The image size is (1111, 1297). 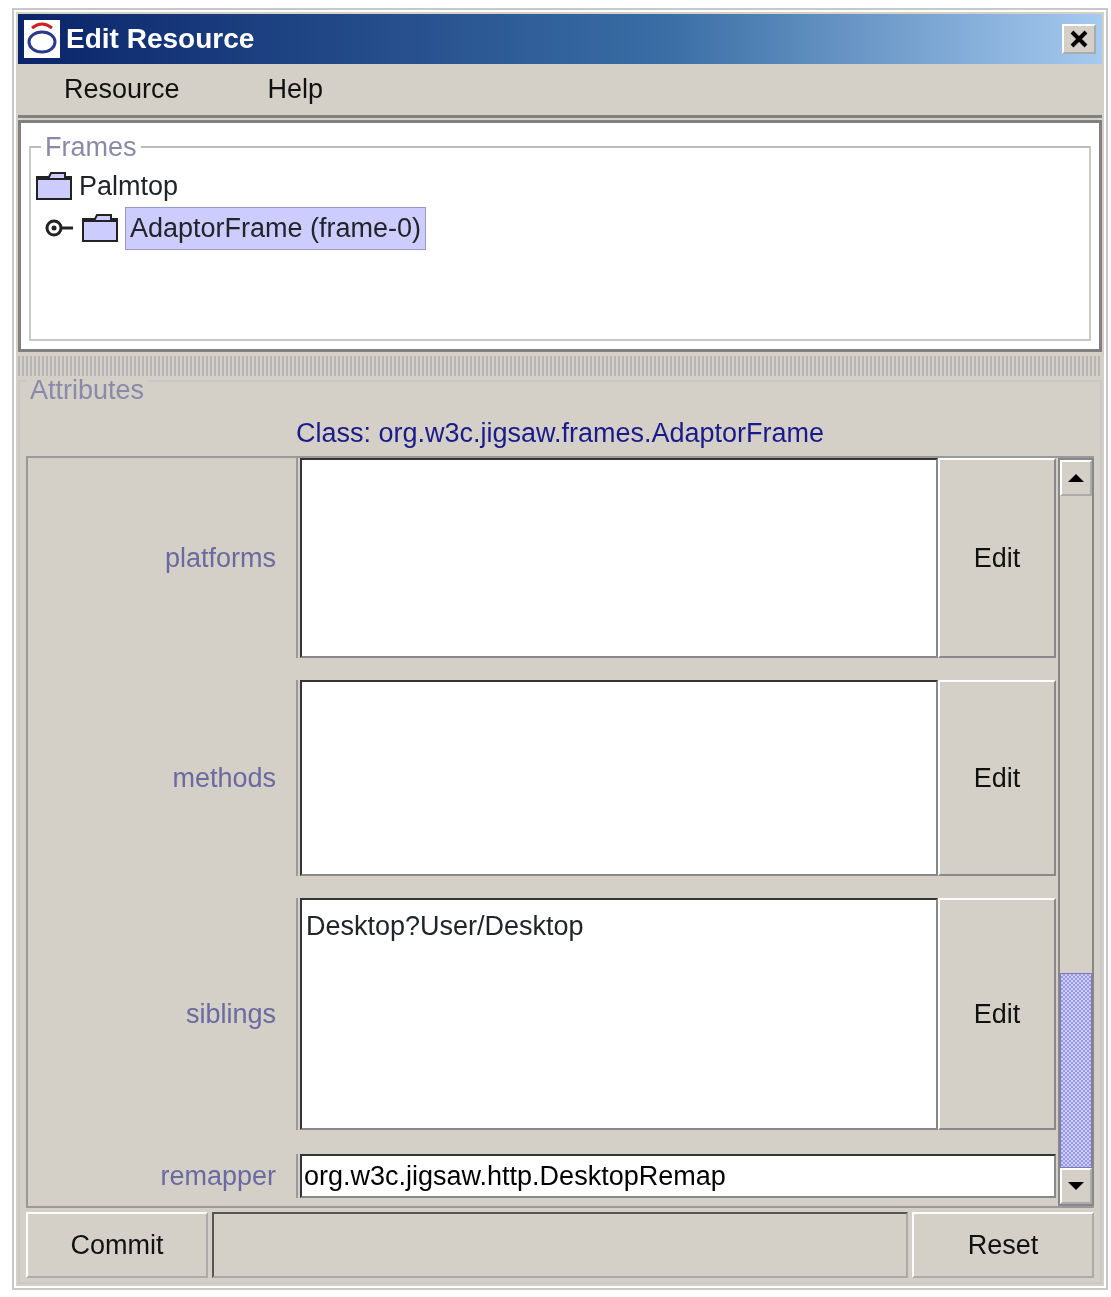 I want to click on tree-item: Palmtop, so click(x=129, y=186).